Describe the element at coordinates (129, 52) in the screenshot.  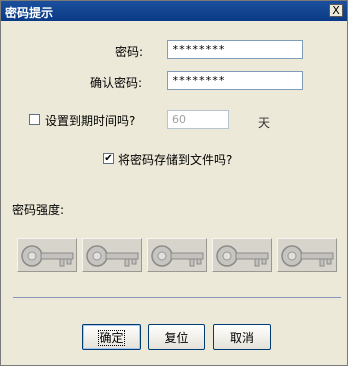
I see `password-label: 密码:` at that location.